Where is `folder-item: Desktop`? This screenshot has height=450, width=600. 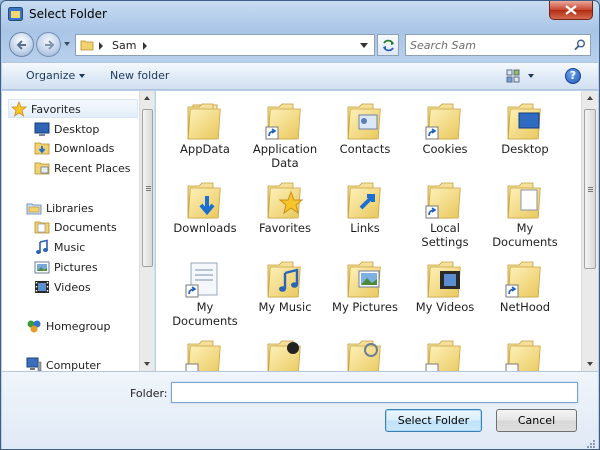 folder-item: Desktop is located at coordinates (525, 130).